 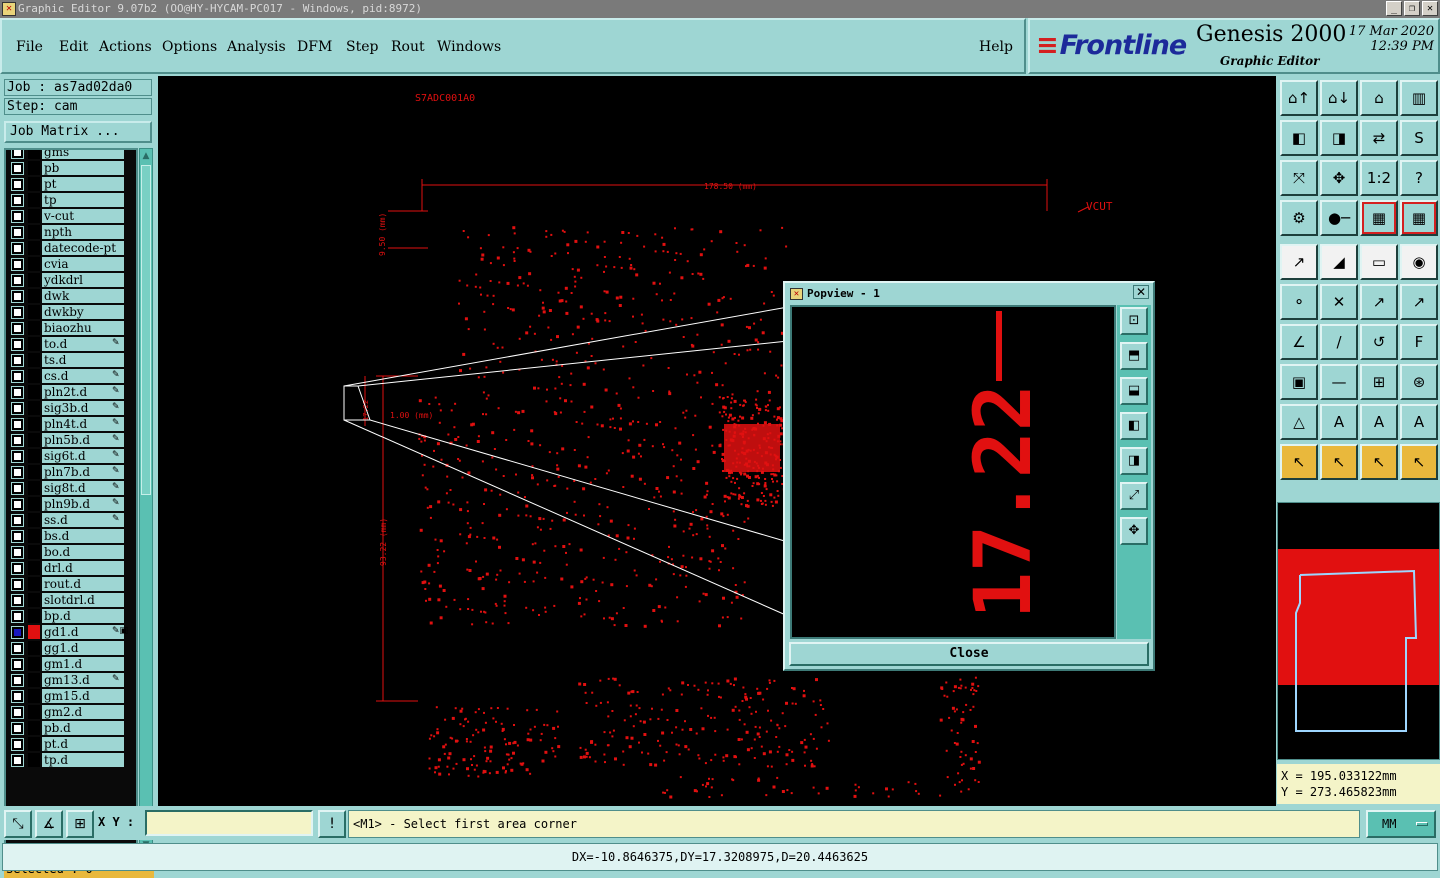 I want to click on layer-row: bo.d, so click(x=71, y=552).